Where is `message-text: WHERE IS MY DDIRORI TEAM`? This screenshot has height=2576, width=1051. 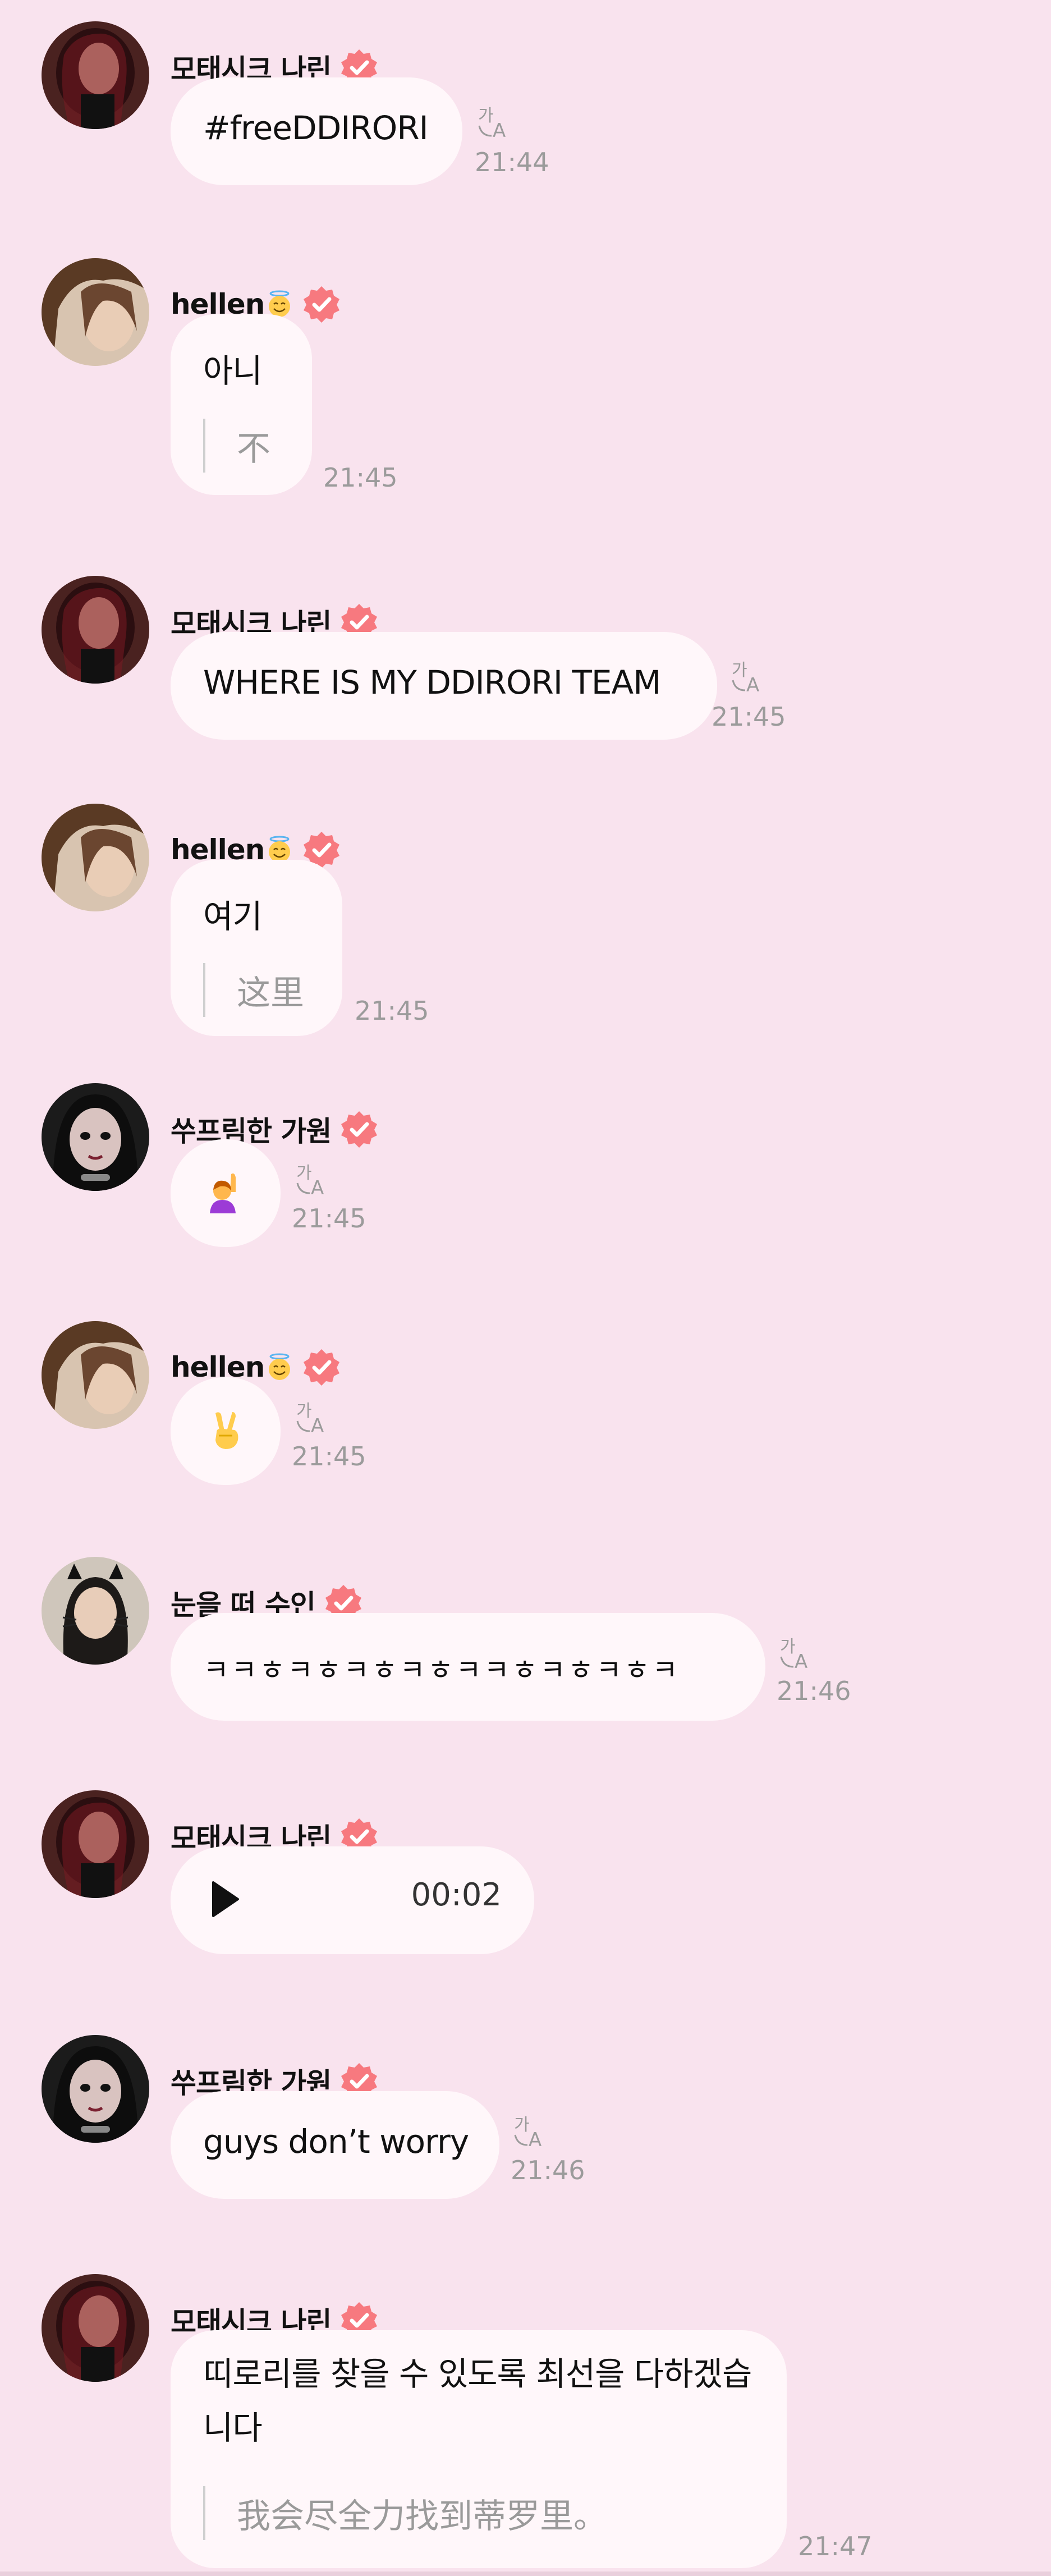
message-text: WHERE IS MY DDIRORI TEAM is located at coordinates (432, 682).